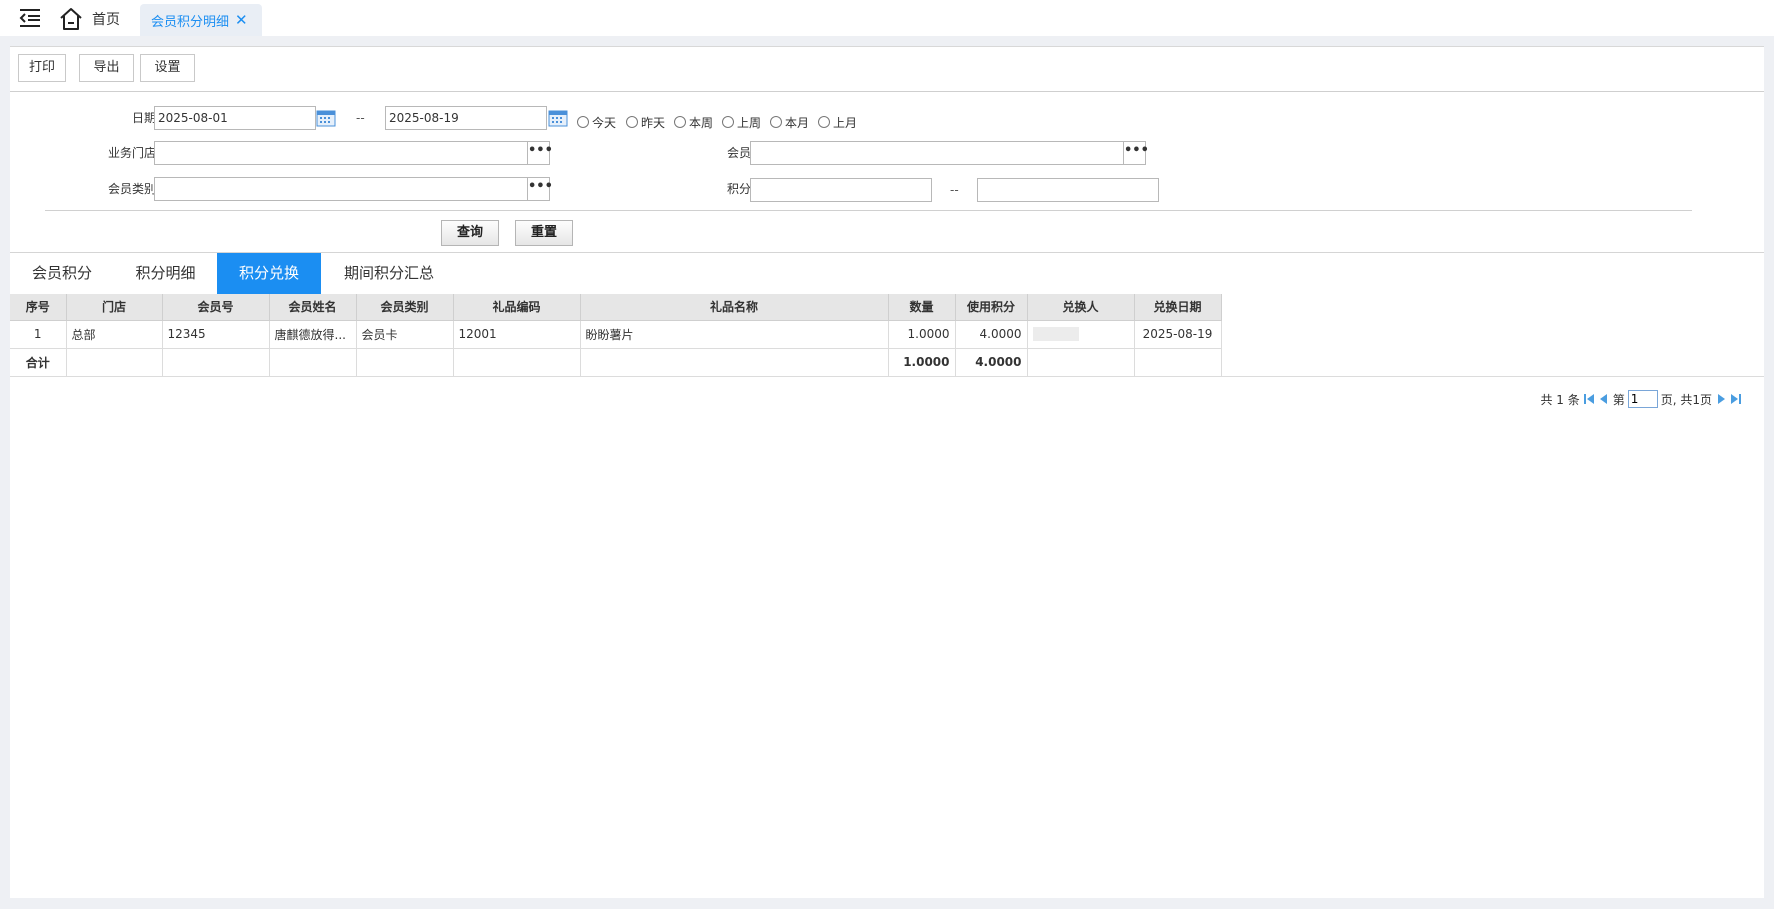 This screenshot has width=1774, height=909. I want to click on radio-label: 上周, so click(749, 122).